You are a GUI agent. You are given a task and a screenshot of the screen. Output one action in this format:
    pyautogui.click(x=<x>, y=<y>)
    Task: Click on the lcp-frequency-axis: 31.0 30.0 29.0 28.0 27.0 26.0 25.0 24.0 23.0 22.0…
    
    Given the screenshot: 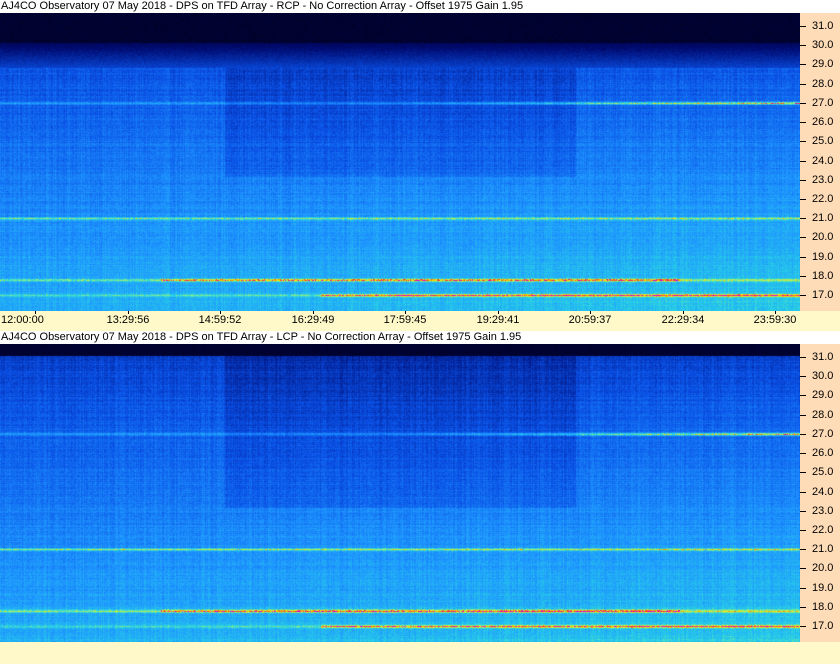 What is the action you would take?
    pyautogui.click(x=820, y=493)
    